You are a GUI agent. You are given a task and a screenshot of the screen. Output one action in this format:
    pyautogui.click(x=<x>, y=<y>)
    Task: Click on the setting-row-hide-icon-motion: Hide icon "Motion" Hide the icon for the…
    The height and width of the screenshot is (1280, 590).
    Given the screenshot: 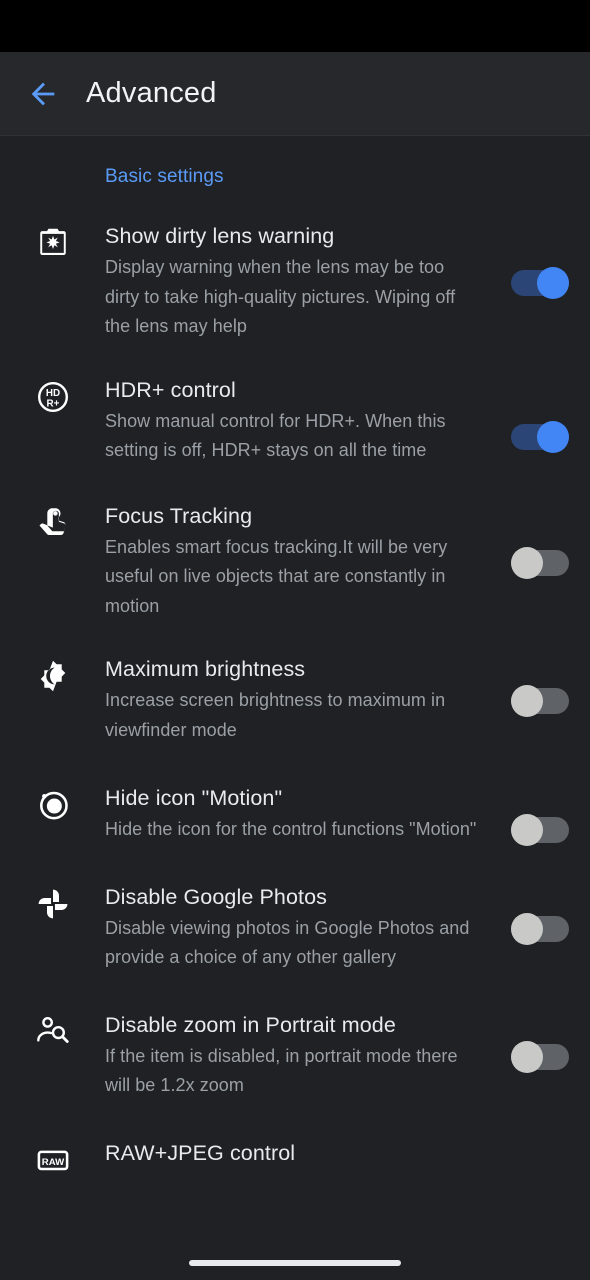 What is the action you would take?
    pyautogui.click(x=295, y=815)
    